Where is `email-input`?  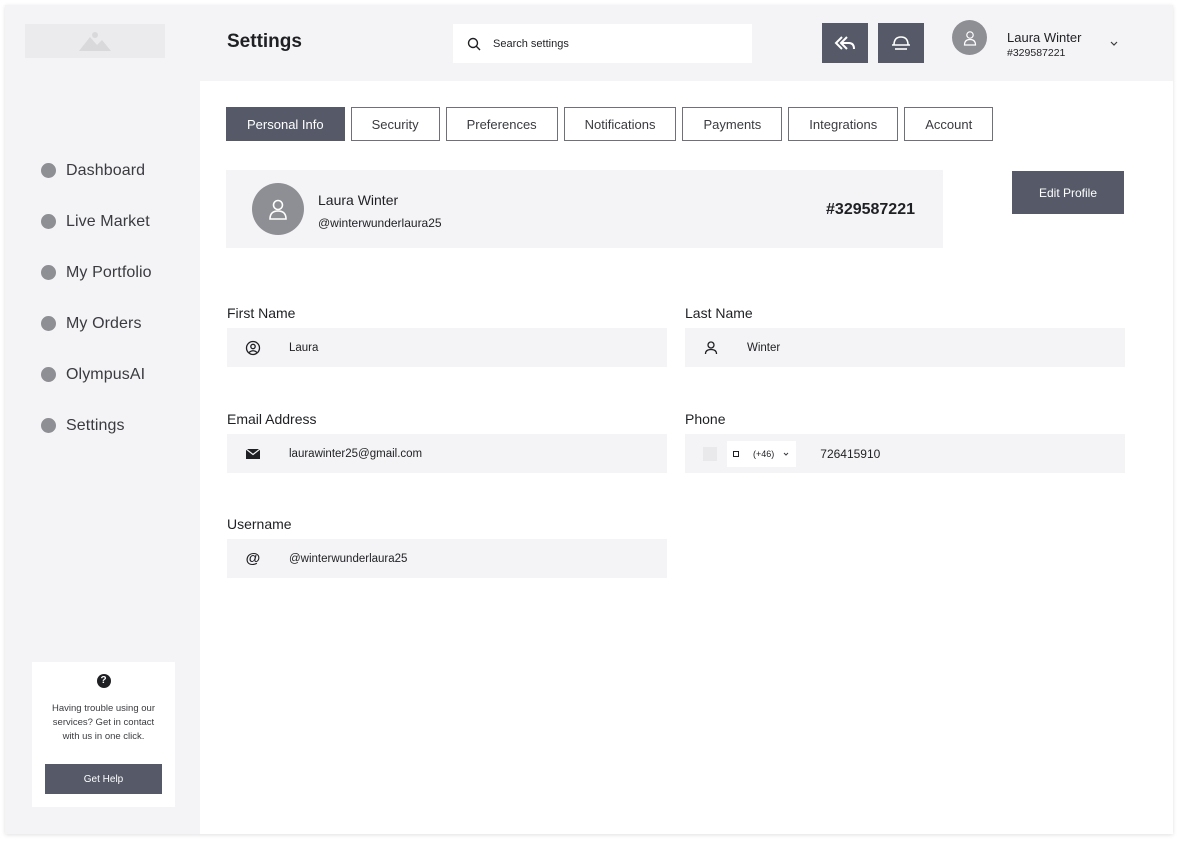
email-input is located at coordinates (459, 453).